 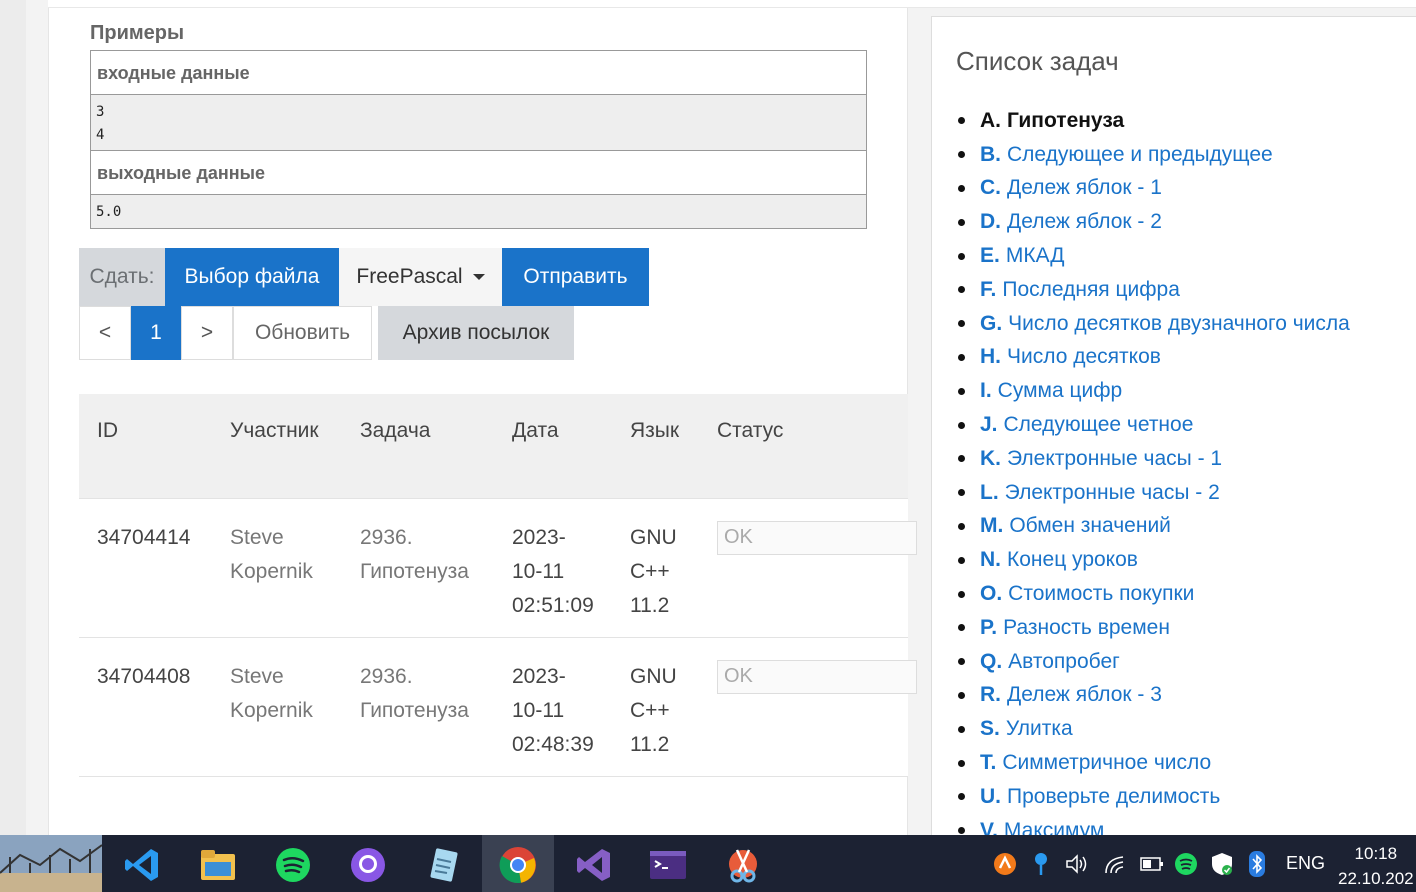 I want to click on task-list-item: D. Дележ яблок - 2, so click(x=1154, y=222).